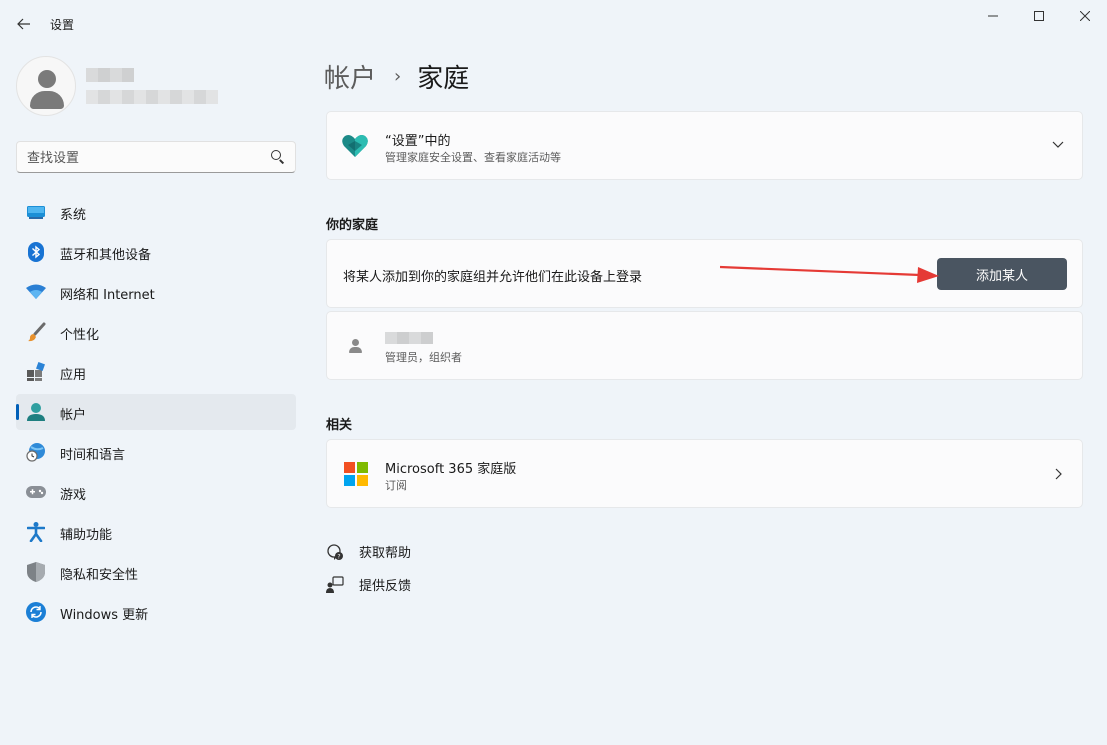 The width and height of the screenshot is (1107, 745). I want to click on globe-clock-icon, so click(36, 452).